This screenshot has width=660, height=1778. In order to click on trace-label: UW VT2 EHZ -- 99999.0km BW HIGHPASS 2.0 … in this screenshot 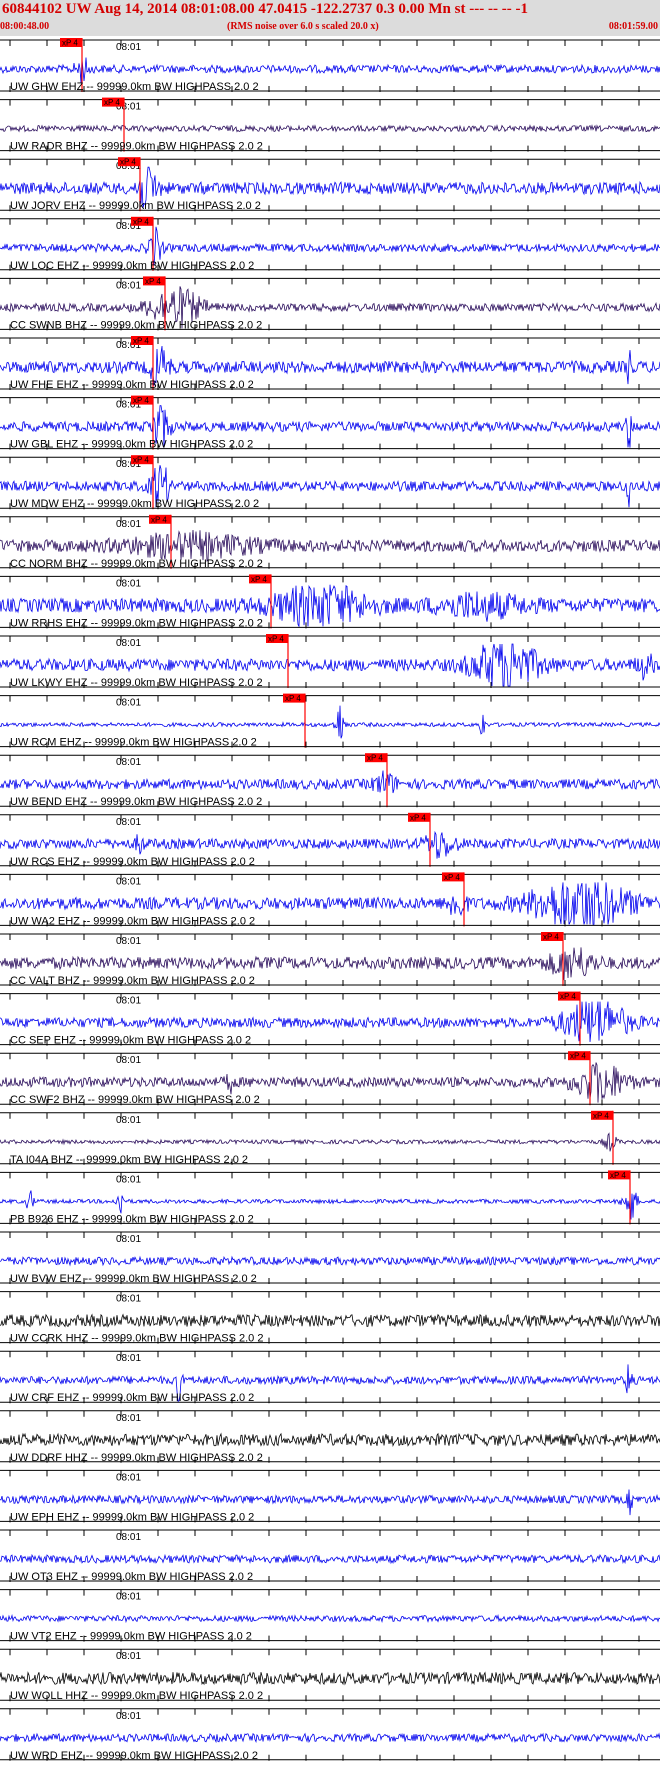, I will do `click(131, 1637)`.